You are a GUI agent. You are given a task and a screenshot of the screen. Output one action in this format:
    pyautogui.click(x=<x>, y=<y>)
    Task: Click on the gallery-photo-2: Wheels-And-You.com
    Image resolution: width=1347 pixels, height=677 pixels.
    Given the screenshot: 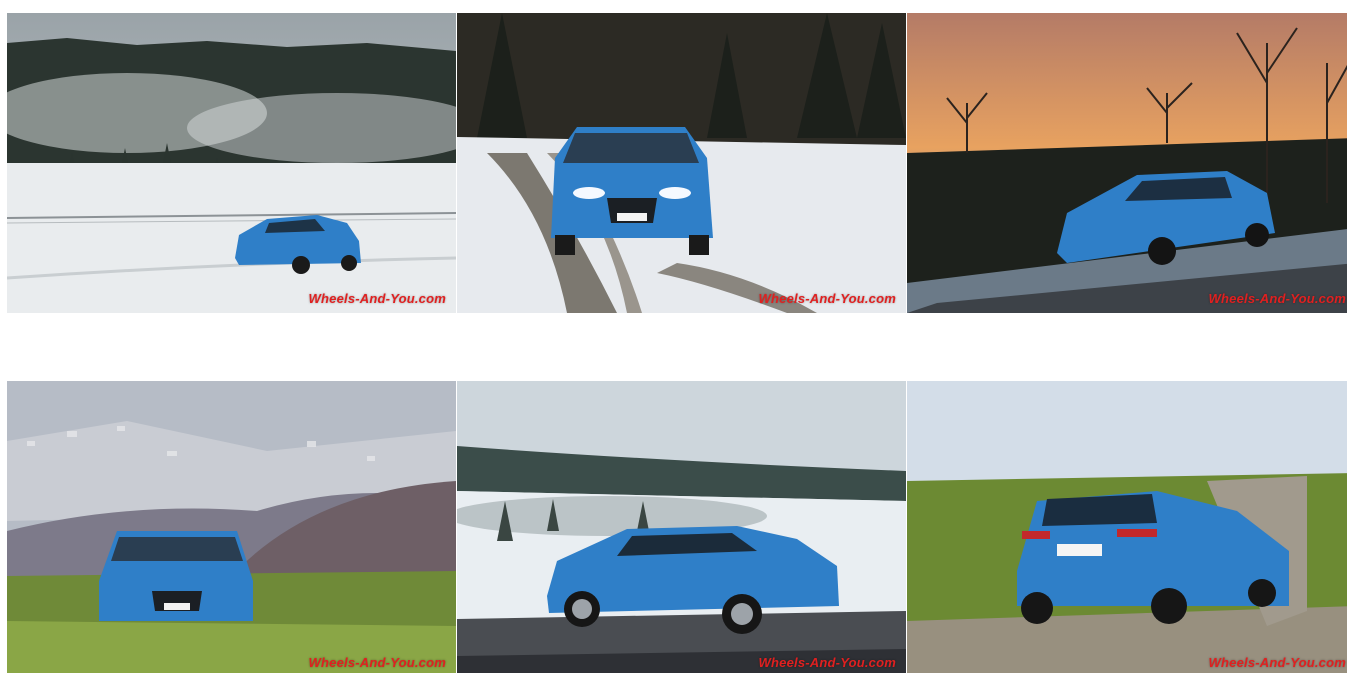 What is the action you would take?
    pyautogui.click(x=681, y=163)
    